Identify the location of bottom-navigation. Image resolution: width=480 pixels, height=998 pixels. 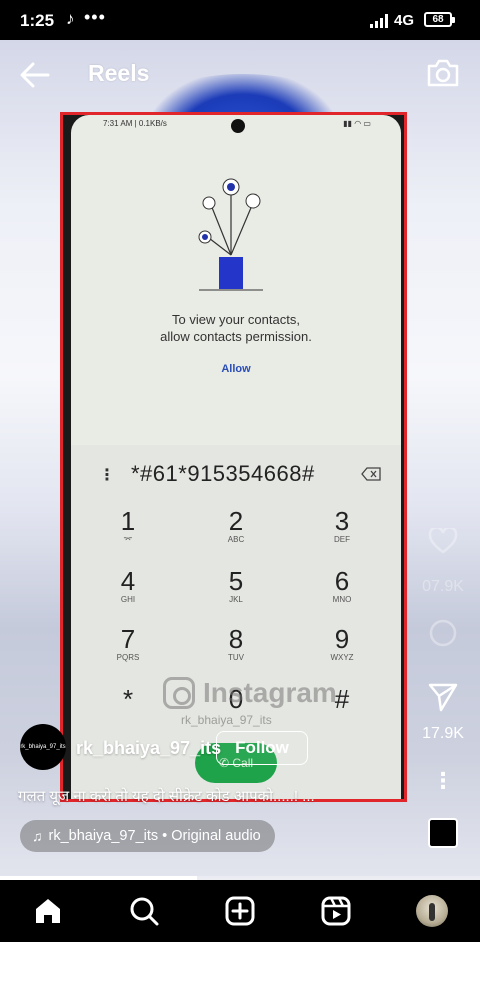
(240, 911).